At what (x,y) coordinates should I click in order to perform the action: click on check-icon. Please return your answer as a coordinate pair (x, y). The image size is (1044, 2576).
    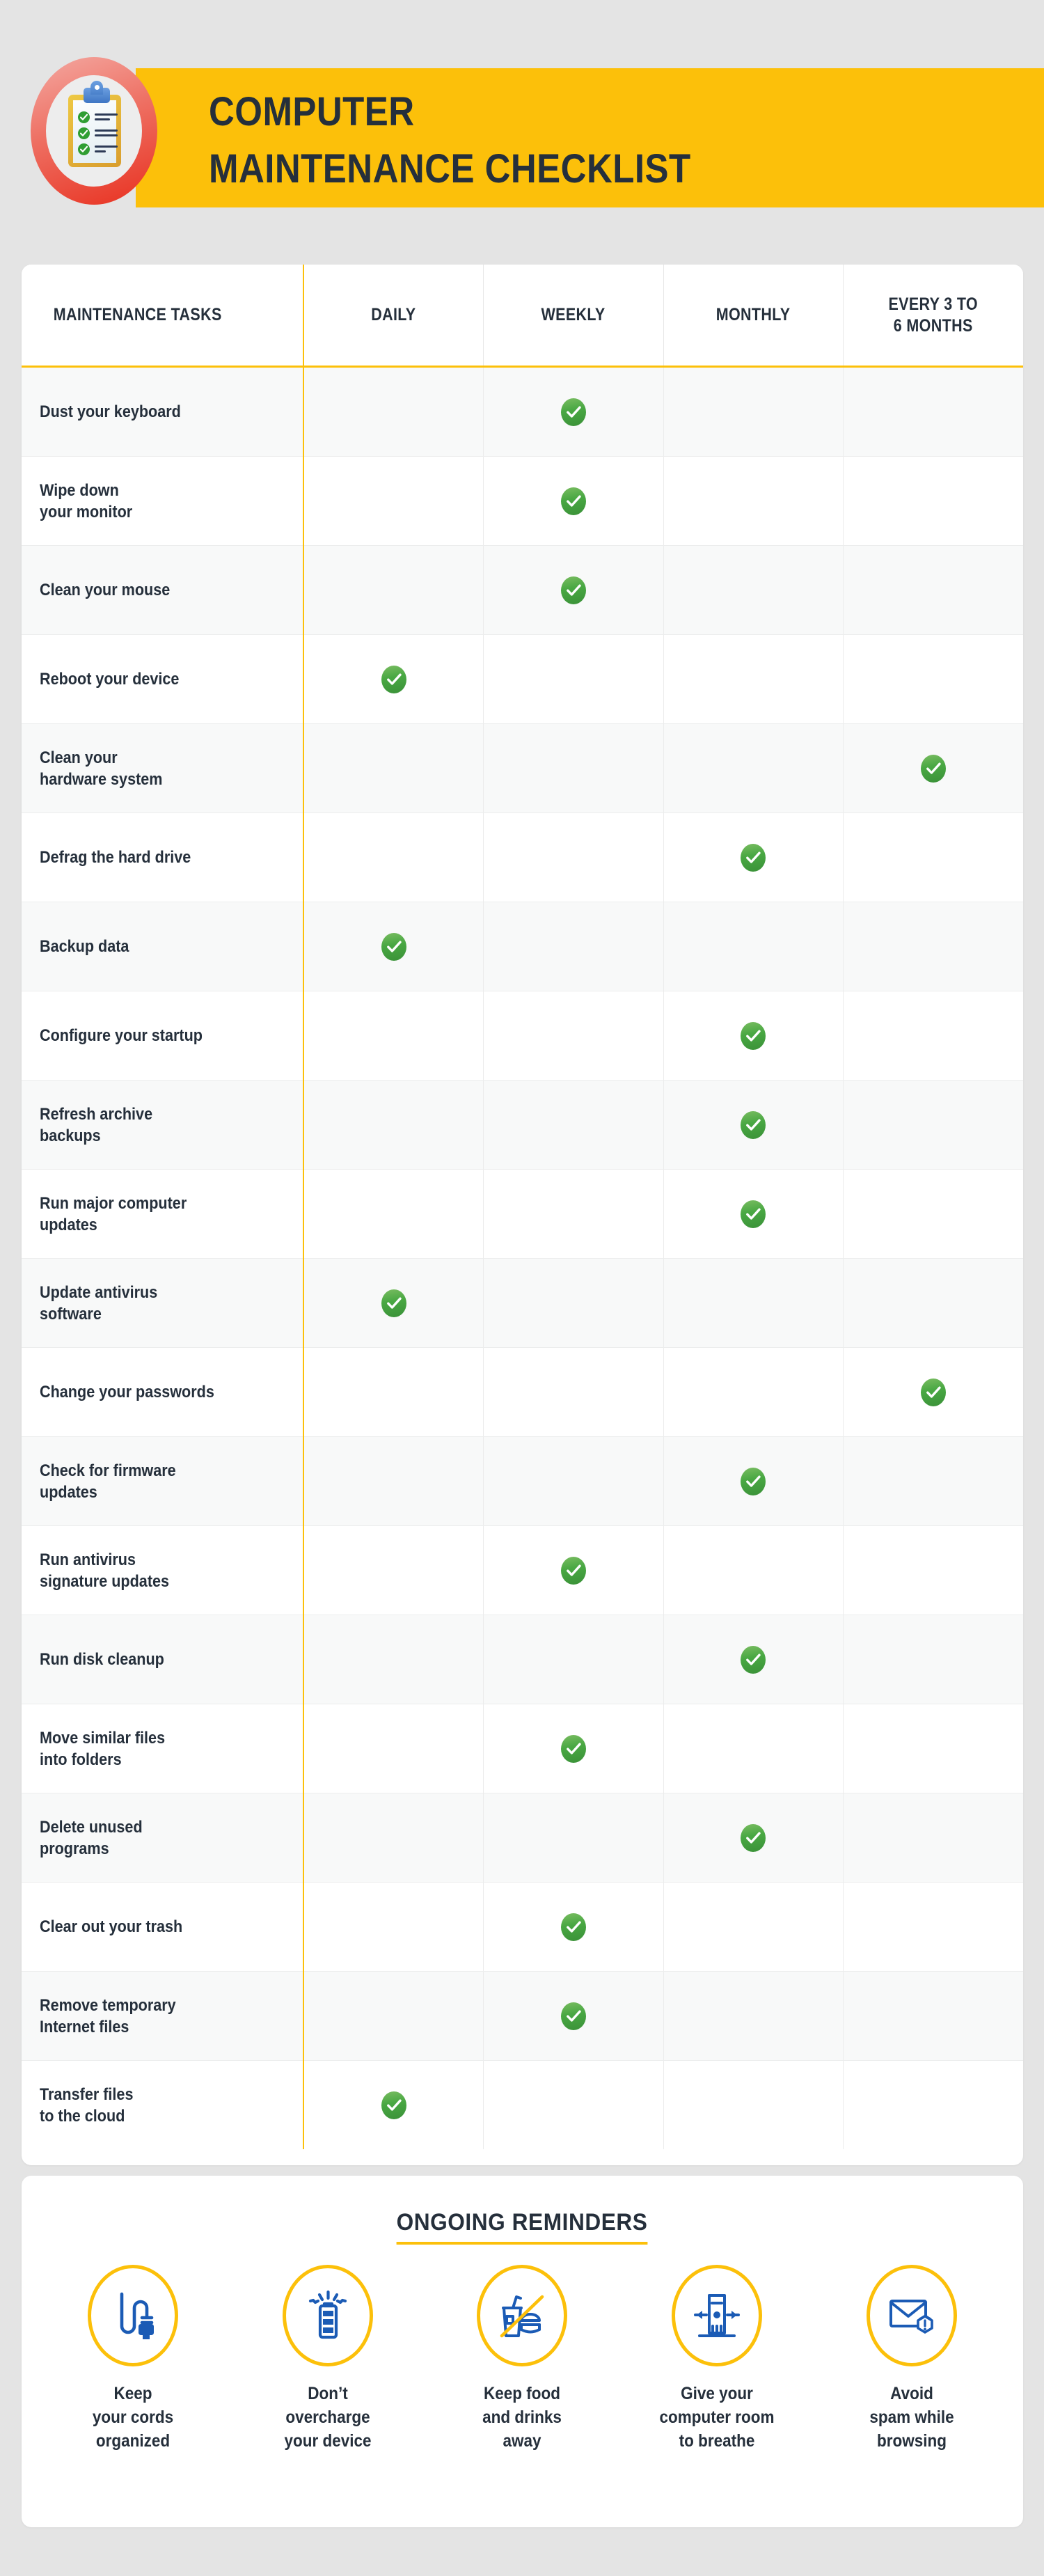
    Looking at the image, I should click on (393, 946).